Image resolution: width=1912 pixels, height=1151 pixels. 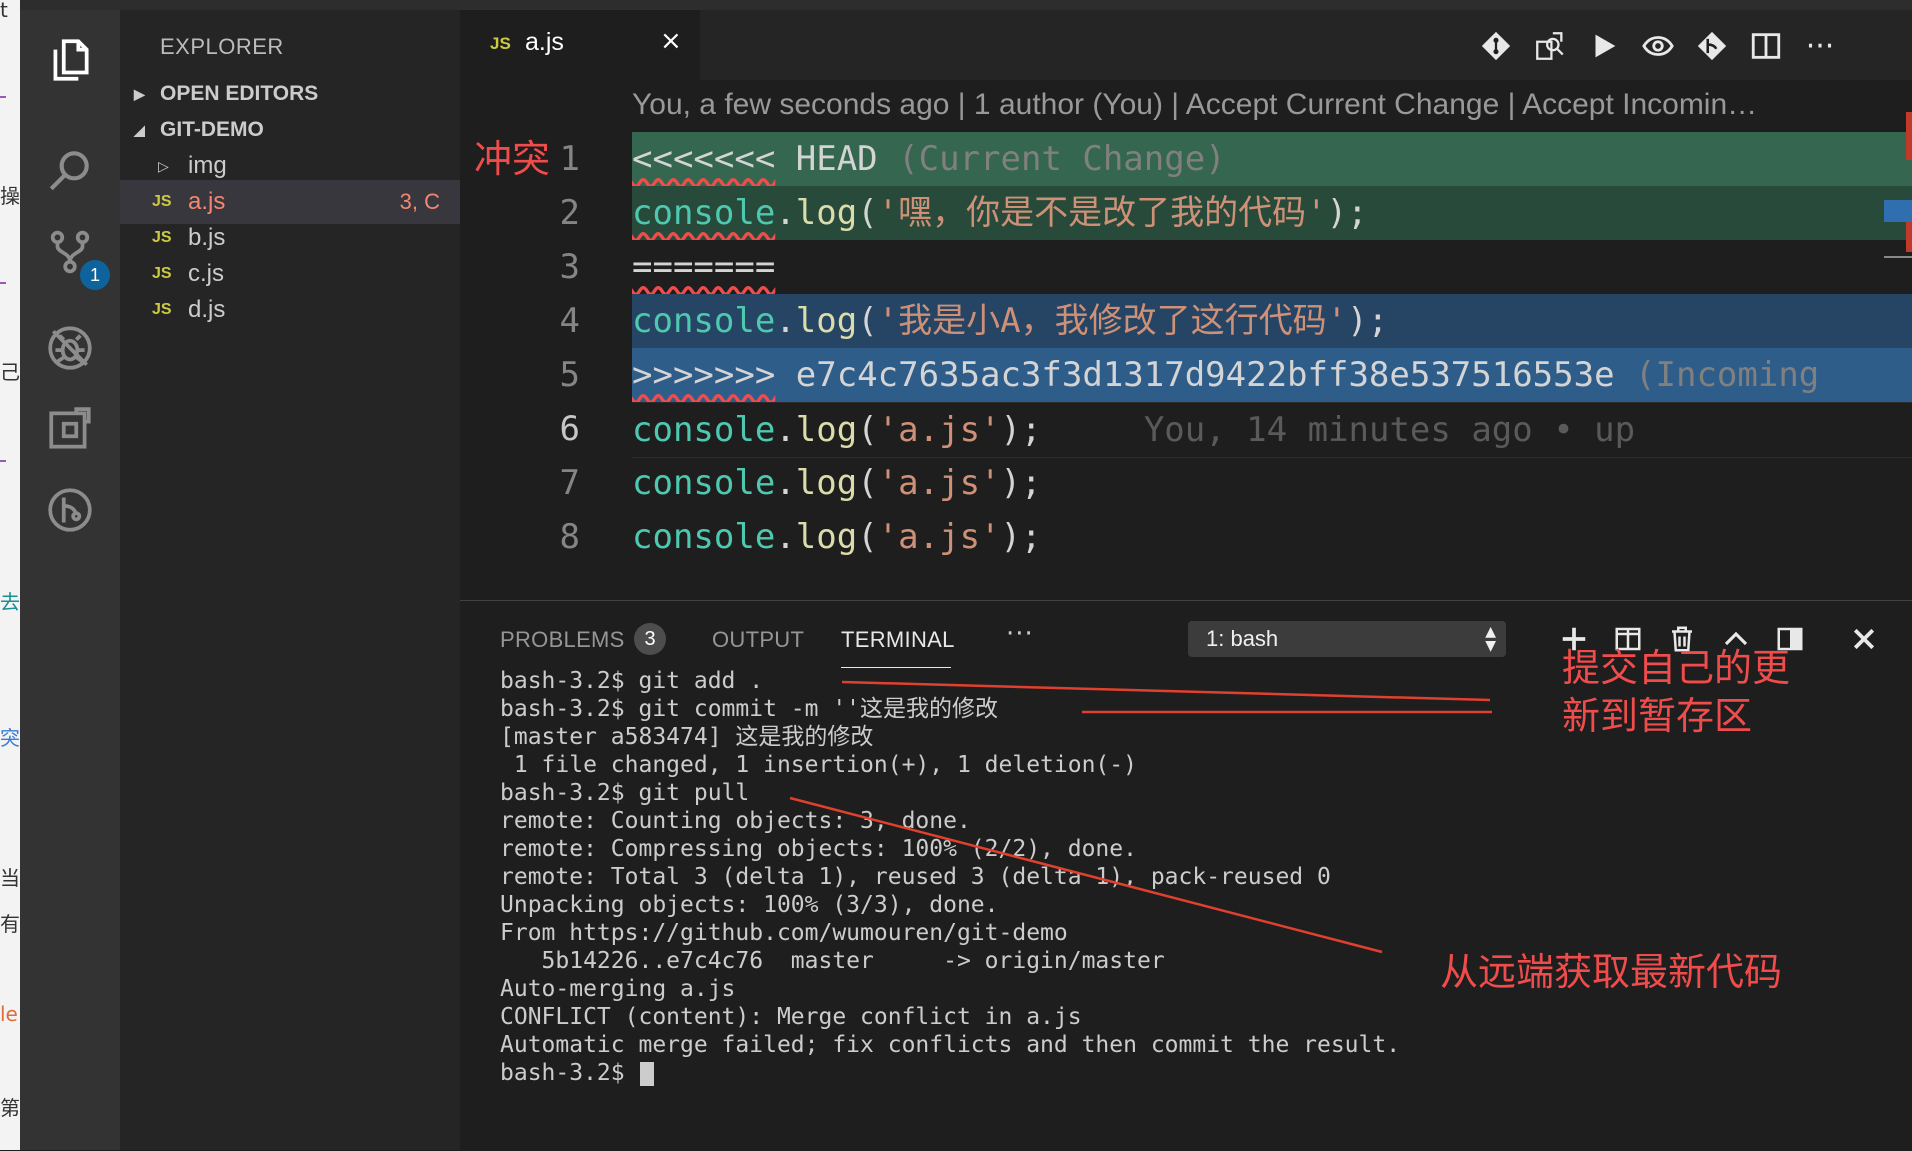 I want to click on strip-char: 有, so click(x=10, y=924).